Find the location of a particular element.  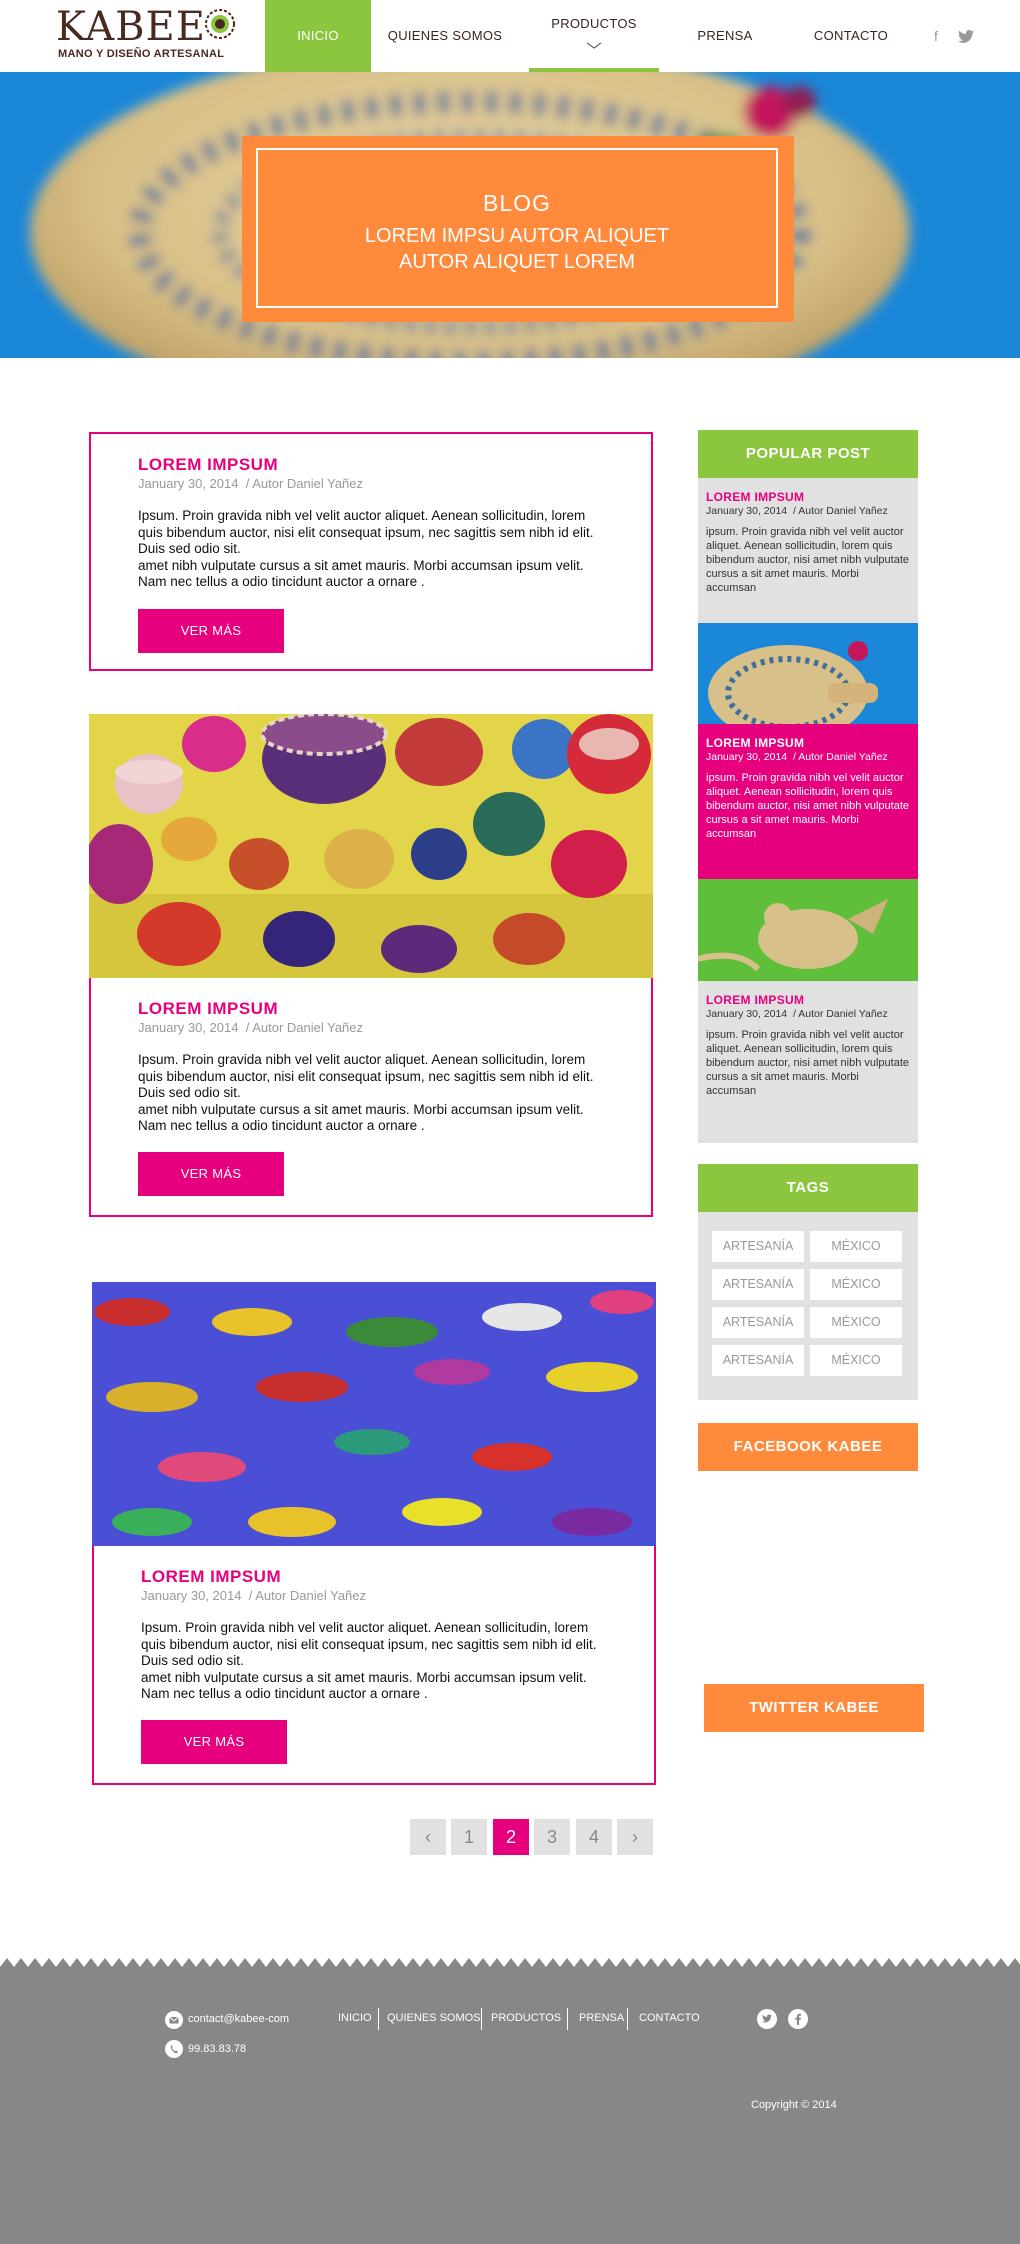

pagination-prev-button: ‹ is located at coordinates (428, 1837).